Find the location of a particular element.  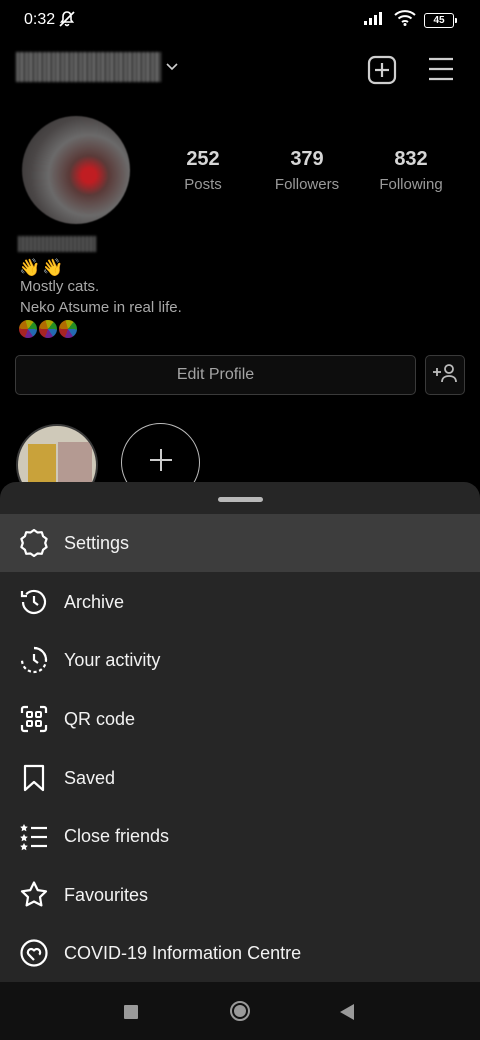

menu-item-qr-code: QR code is located at coordinates (240, 719).